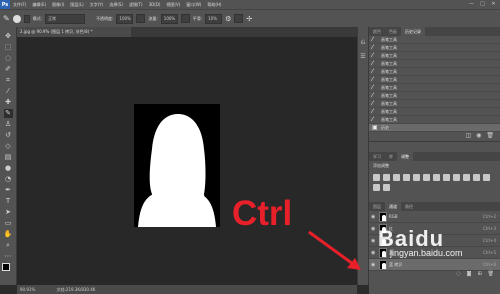 This screenshot has width=500, height=294. What do you see at coordinates (8, 113) in the screenshot?
I see `brush-icon: ✎` at bounding box center [8, 113].